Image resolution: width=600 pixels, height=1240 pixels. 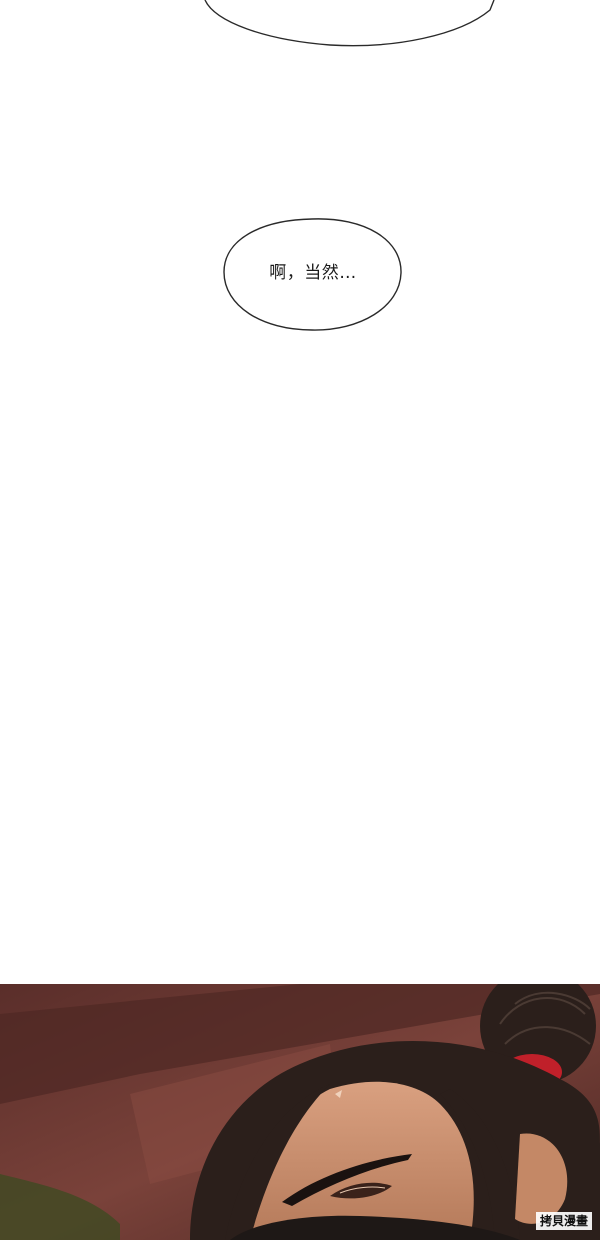 What do you see at coordinates (563, 1221) in the screenshot?
I see `watermark: 拷貝漫畫` at bounding box center [563, 1221].